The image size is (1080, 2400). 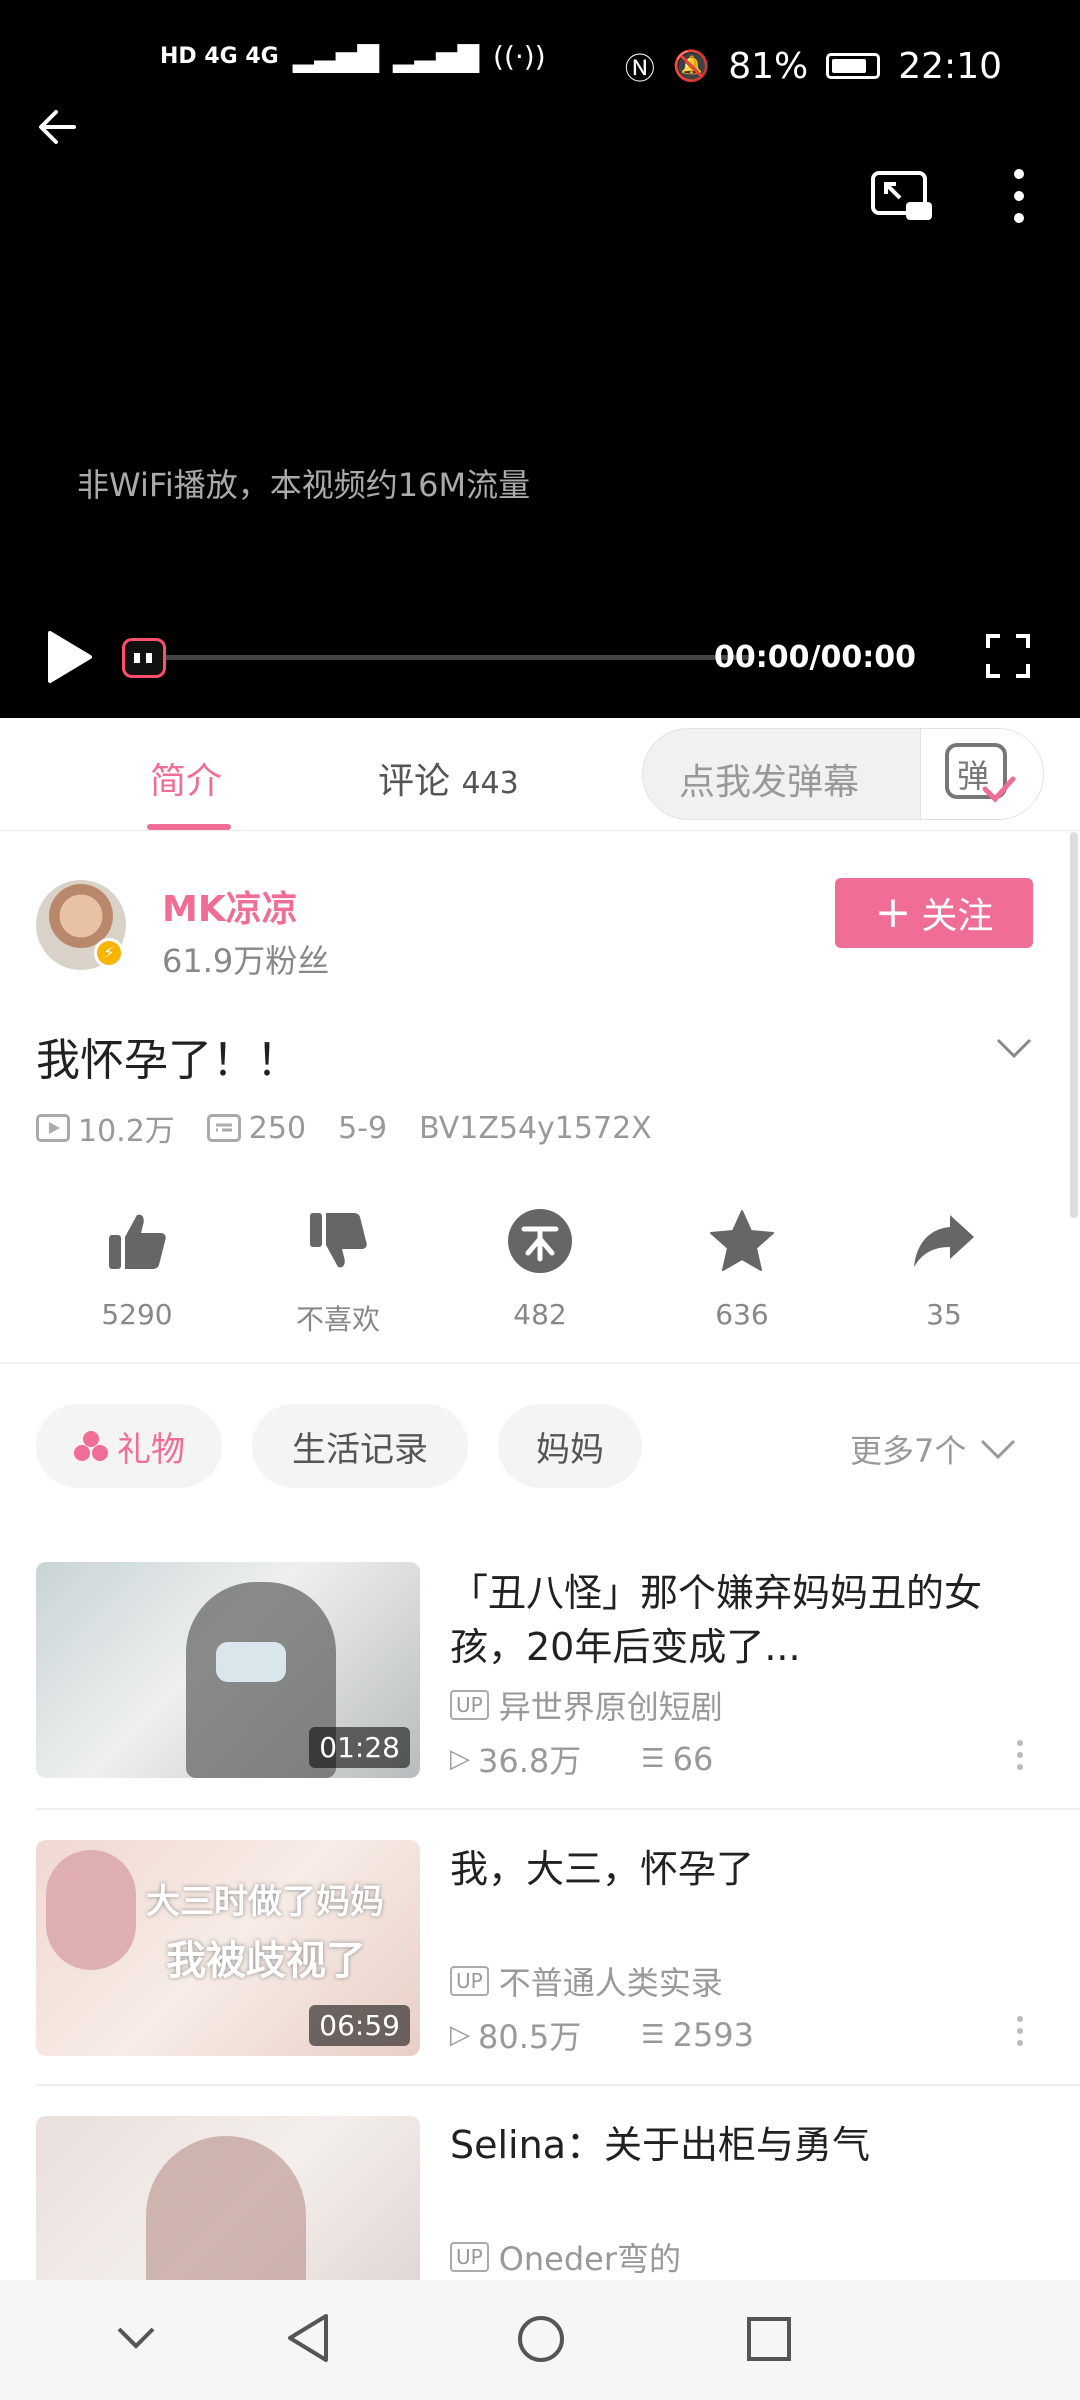 What do you see at coordinates (813, 66) in the screenshot?
I see `status-right: Ⓝ 🔕 81% 22:10` at bounding box center [813, 66].